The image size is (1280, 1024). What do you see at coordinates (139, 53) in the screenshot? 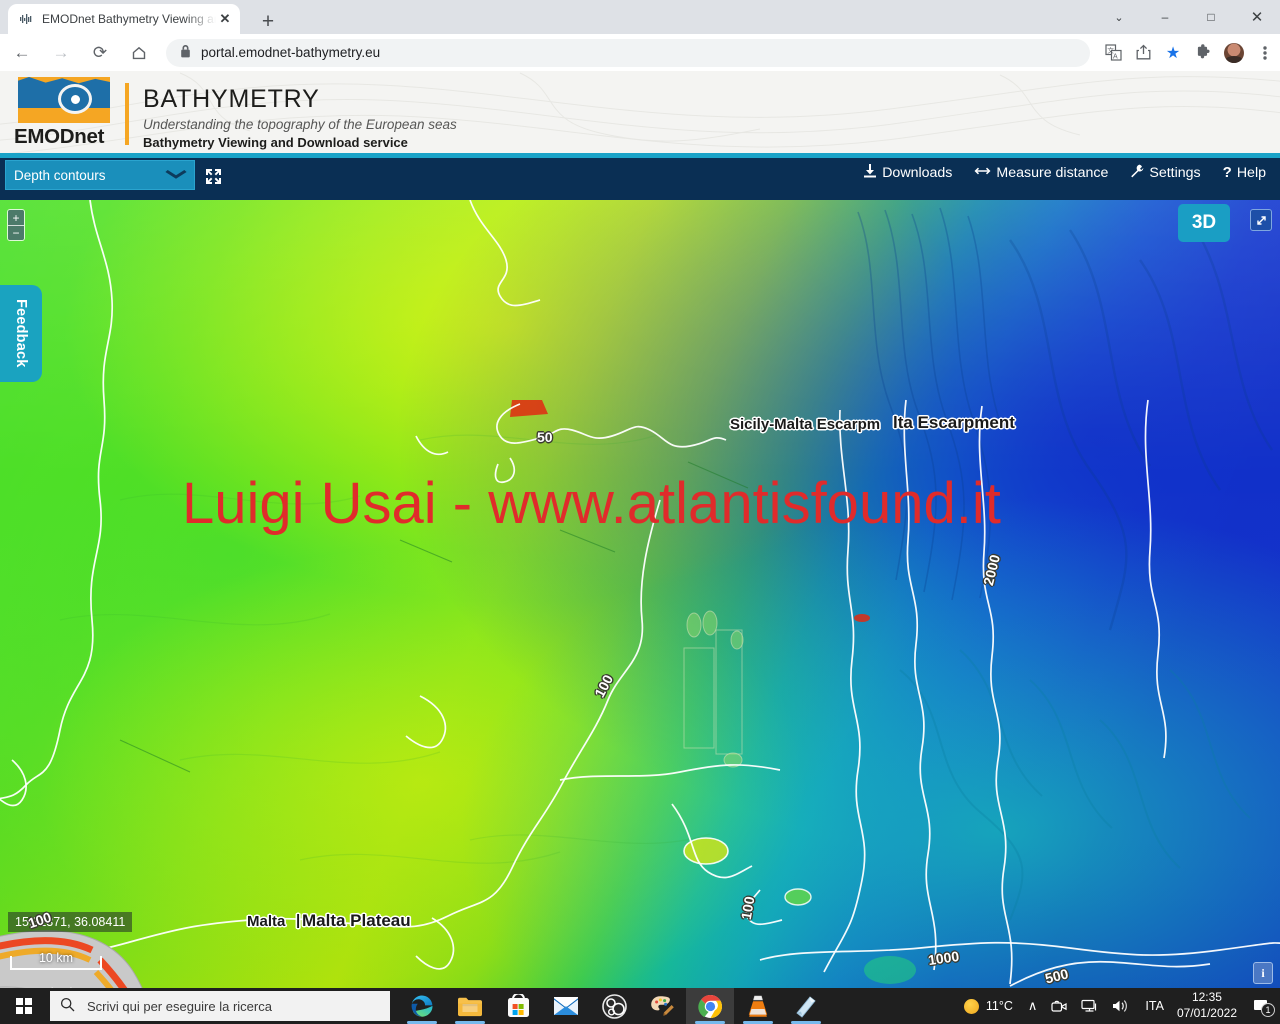
I see `home-icon` at bounding box center [139, 53].